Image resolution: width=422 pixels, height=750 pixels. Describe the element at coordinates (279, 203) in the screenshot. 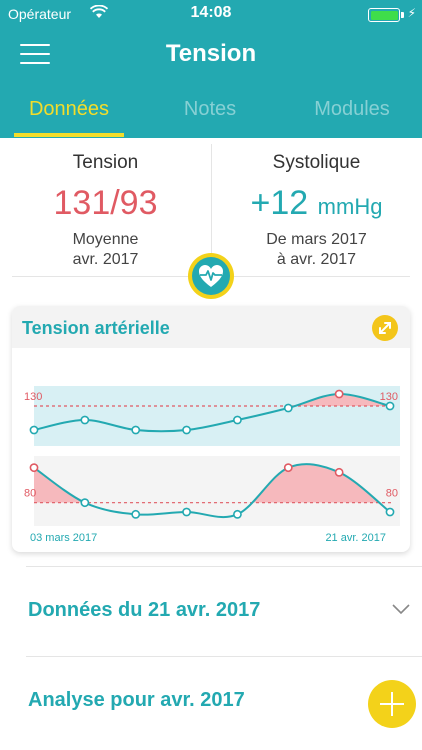

I see `stat-systolique-value: +12` at that location.